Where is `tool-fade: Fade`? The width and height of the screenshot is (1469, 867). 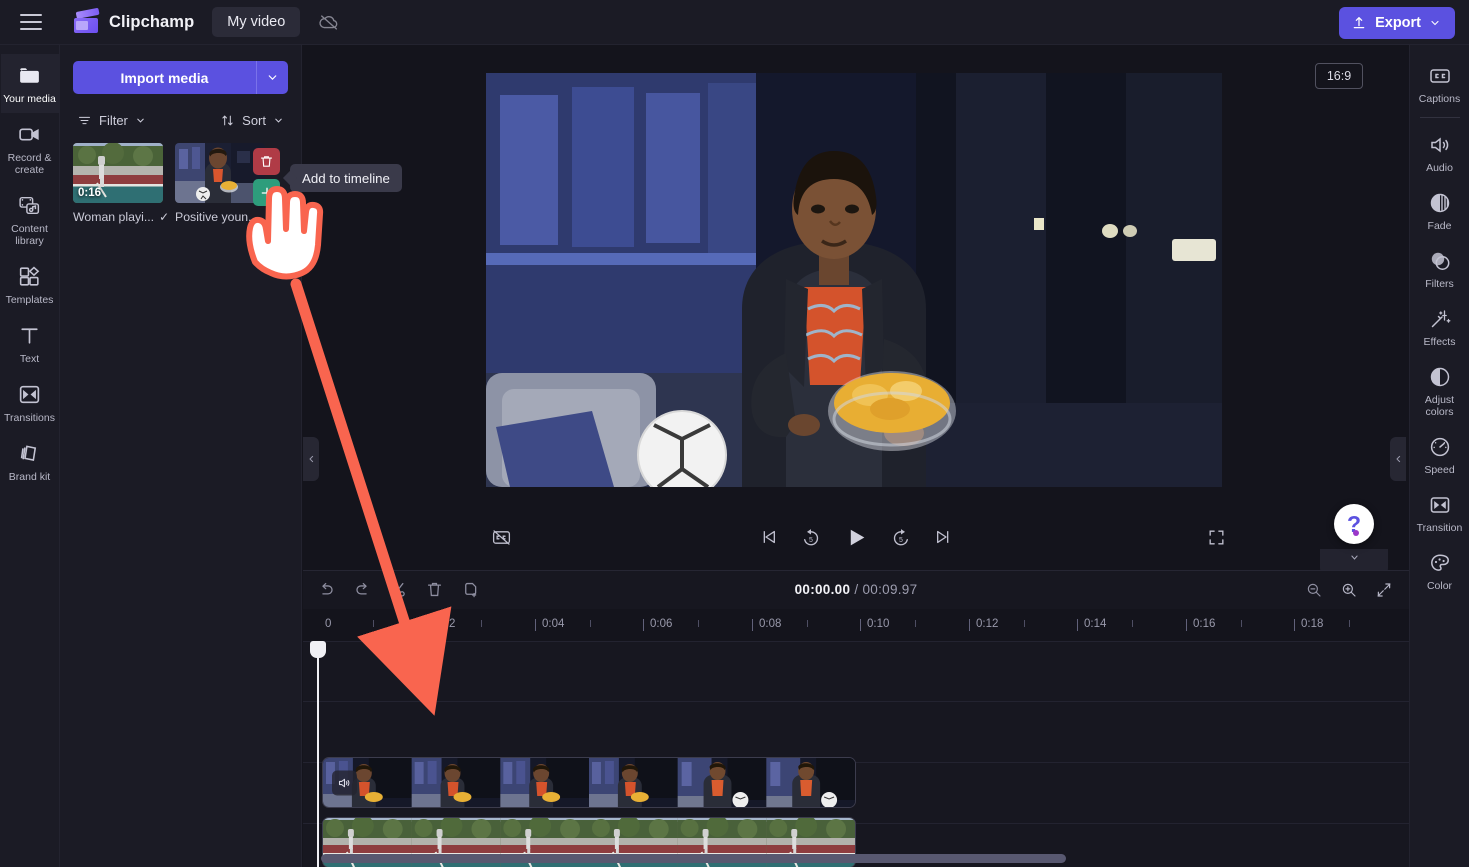
tool-fade: Fade is located at coordinates (1440, 211).